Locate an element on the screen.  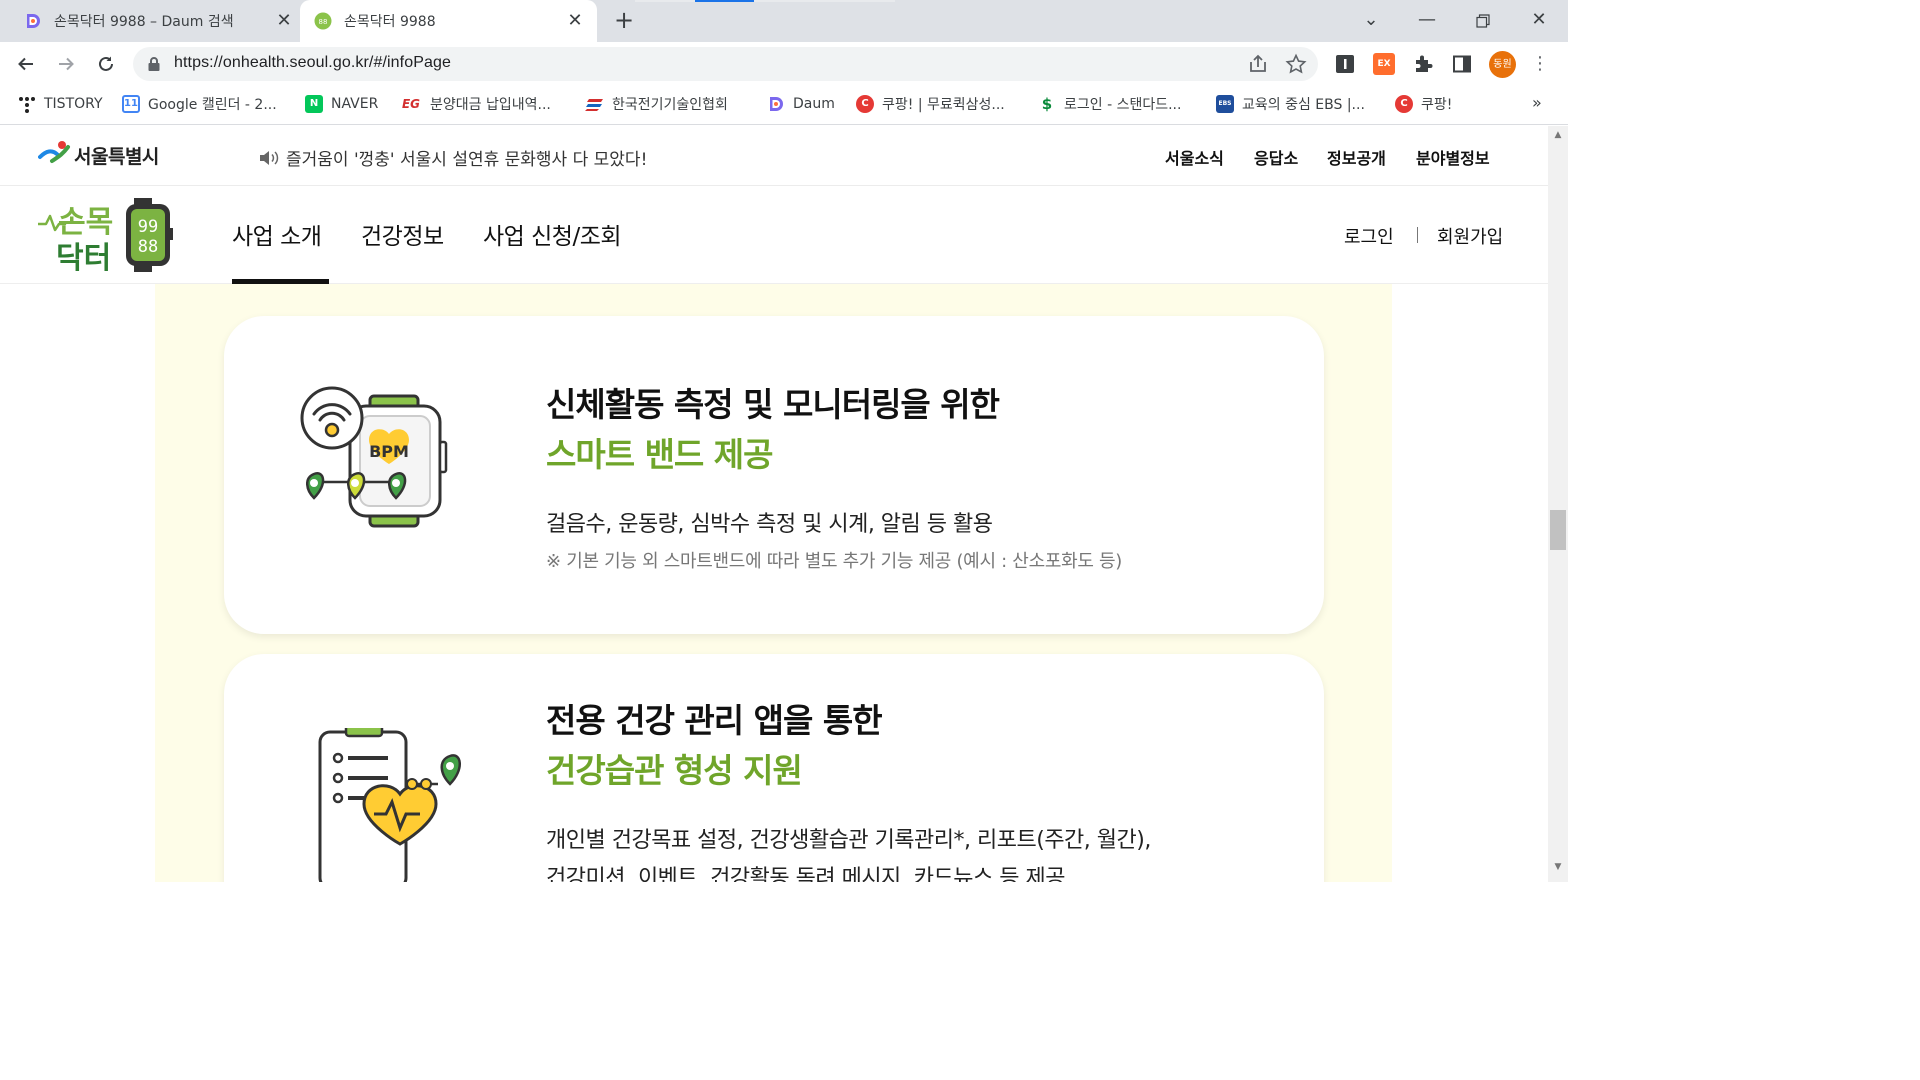
health-app-illustration is located at coordinates (389, 805).